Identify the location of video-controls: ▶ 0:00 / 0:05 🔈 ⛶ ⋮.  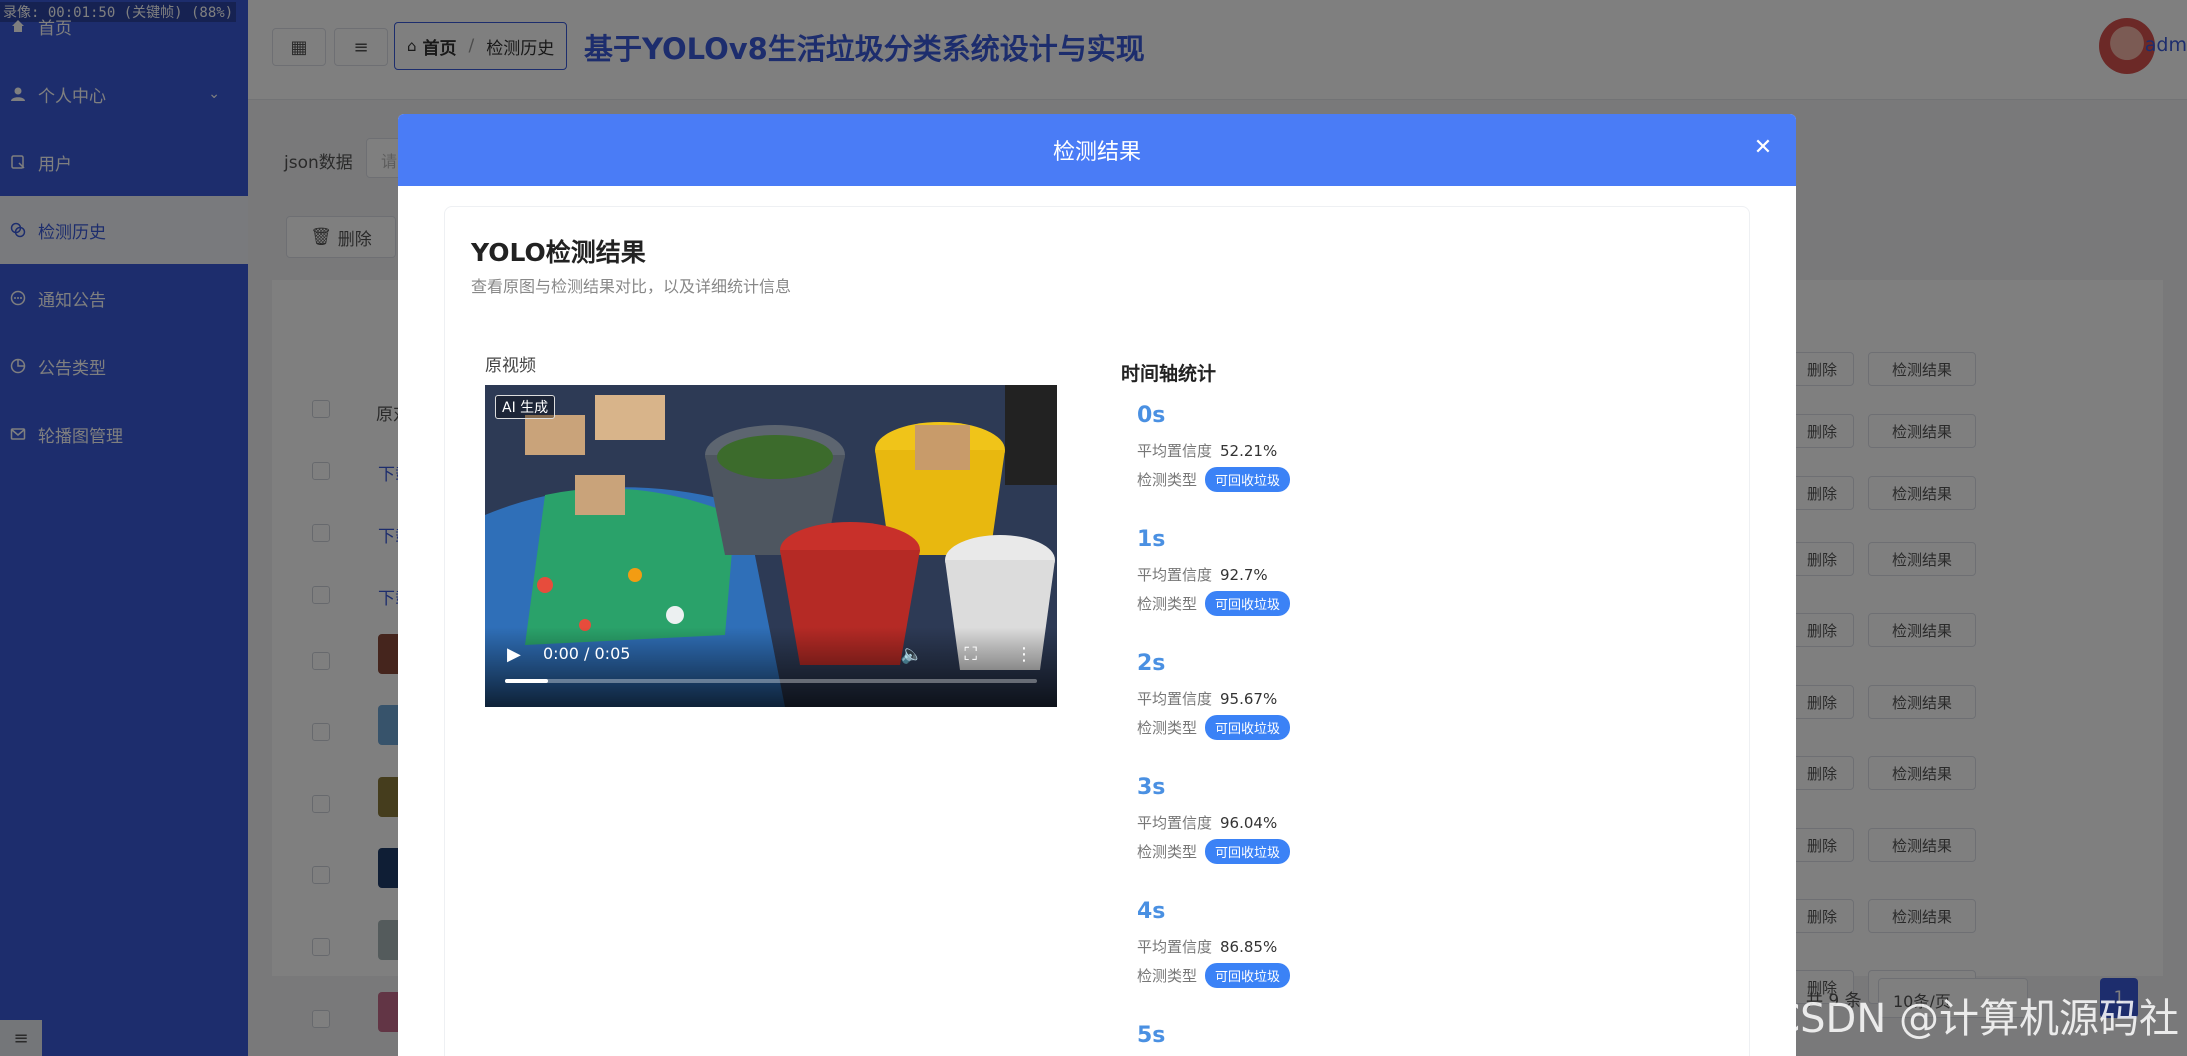
(771, 667).